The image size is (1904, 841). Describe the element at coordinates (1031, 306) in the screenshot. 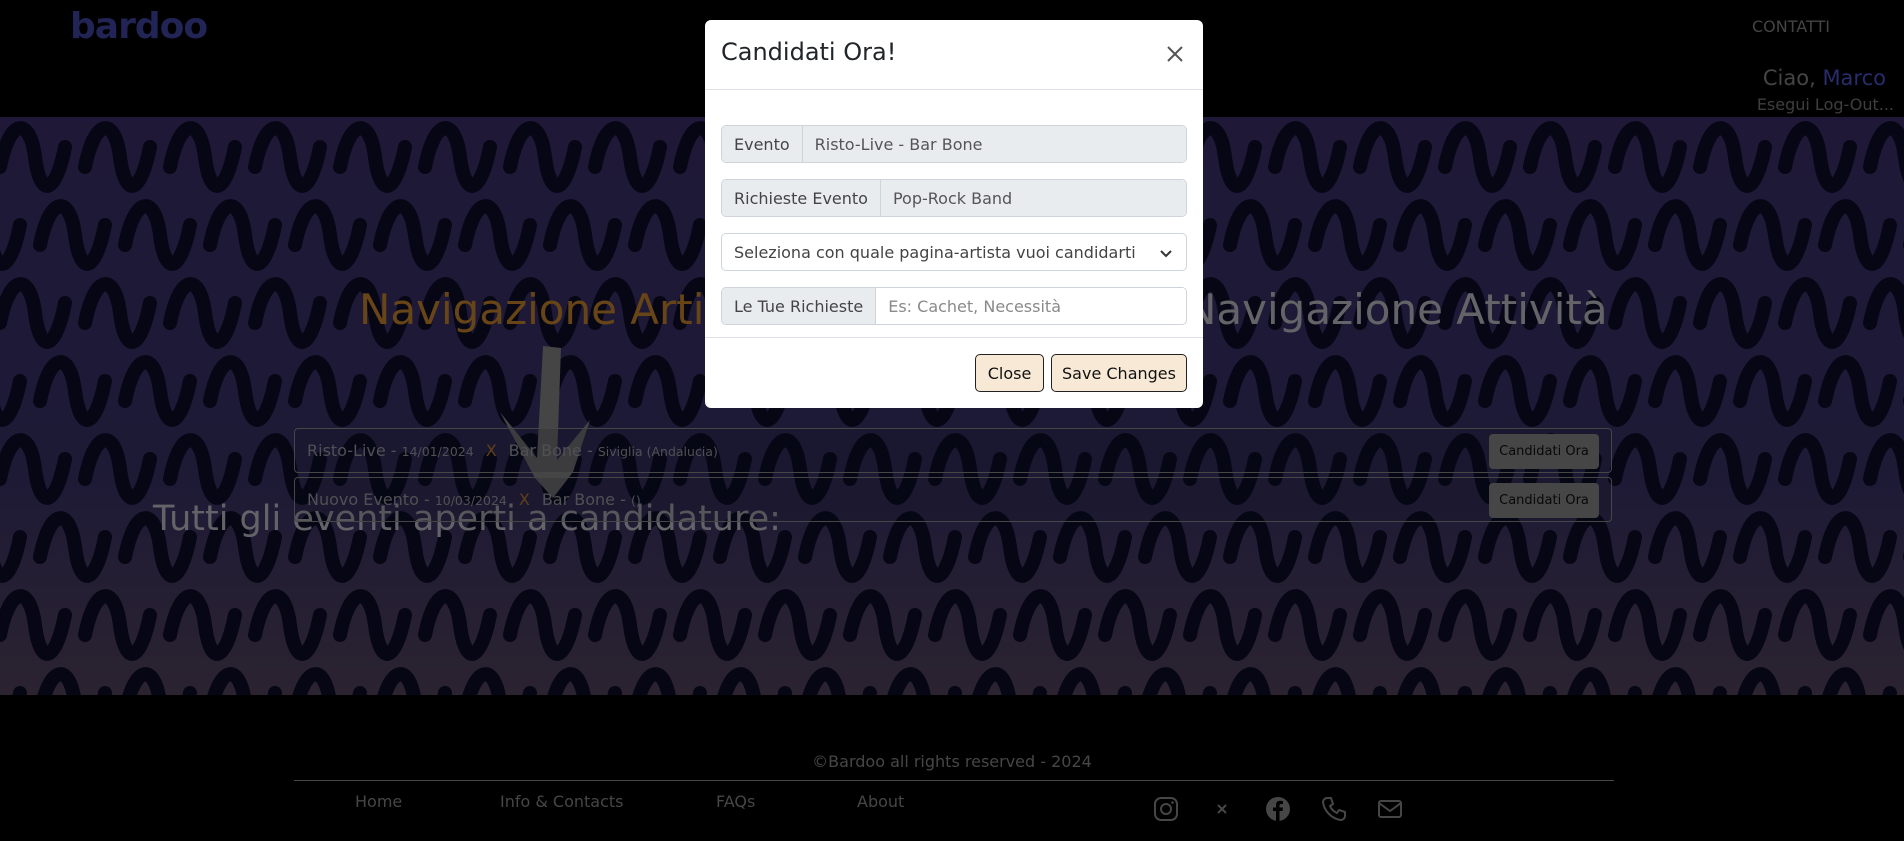

I see `tue-richieste-input` at that location.